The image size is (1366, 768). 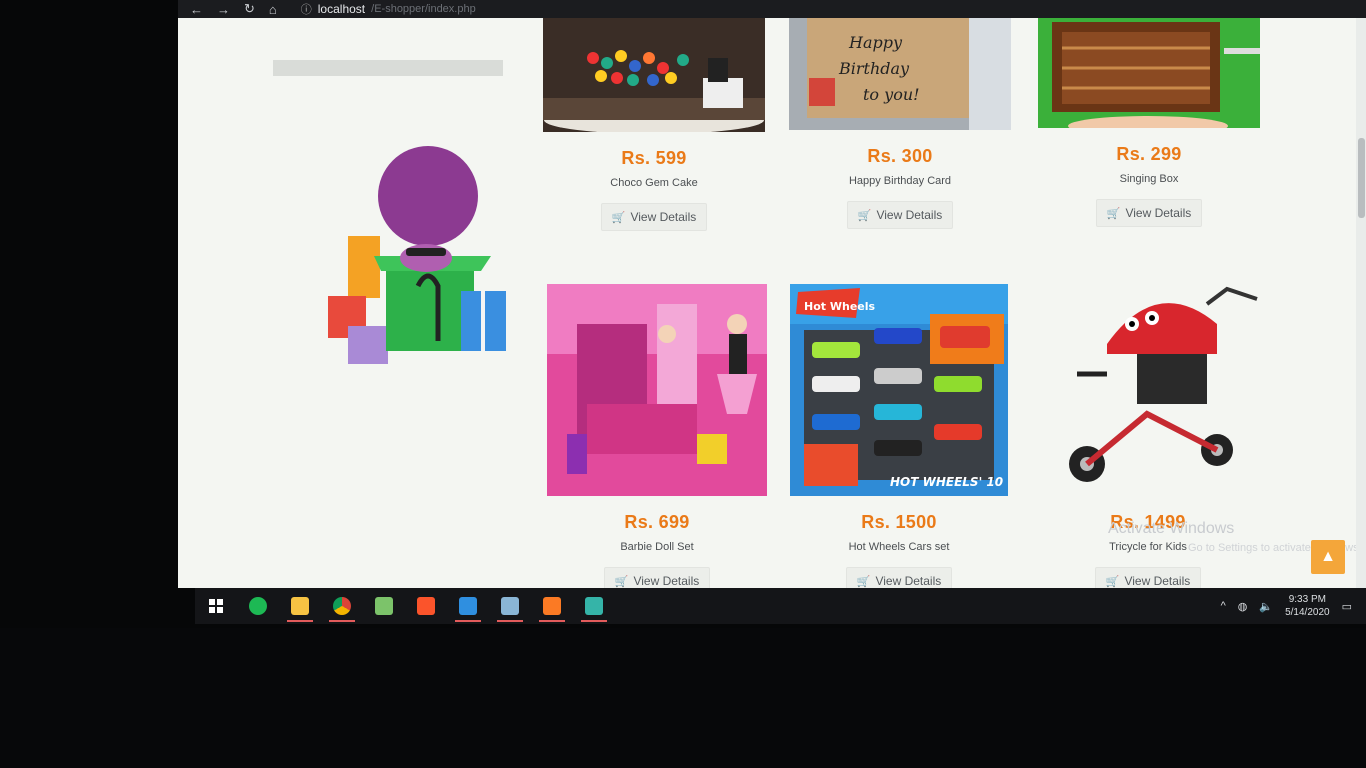 I want to click on hot-wheels-logo-text: Hot Wheels, so click(x=840, y=306).